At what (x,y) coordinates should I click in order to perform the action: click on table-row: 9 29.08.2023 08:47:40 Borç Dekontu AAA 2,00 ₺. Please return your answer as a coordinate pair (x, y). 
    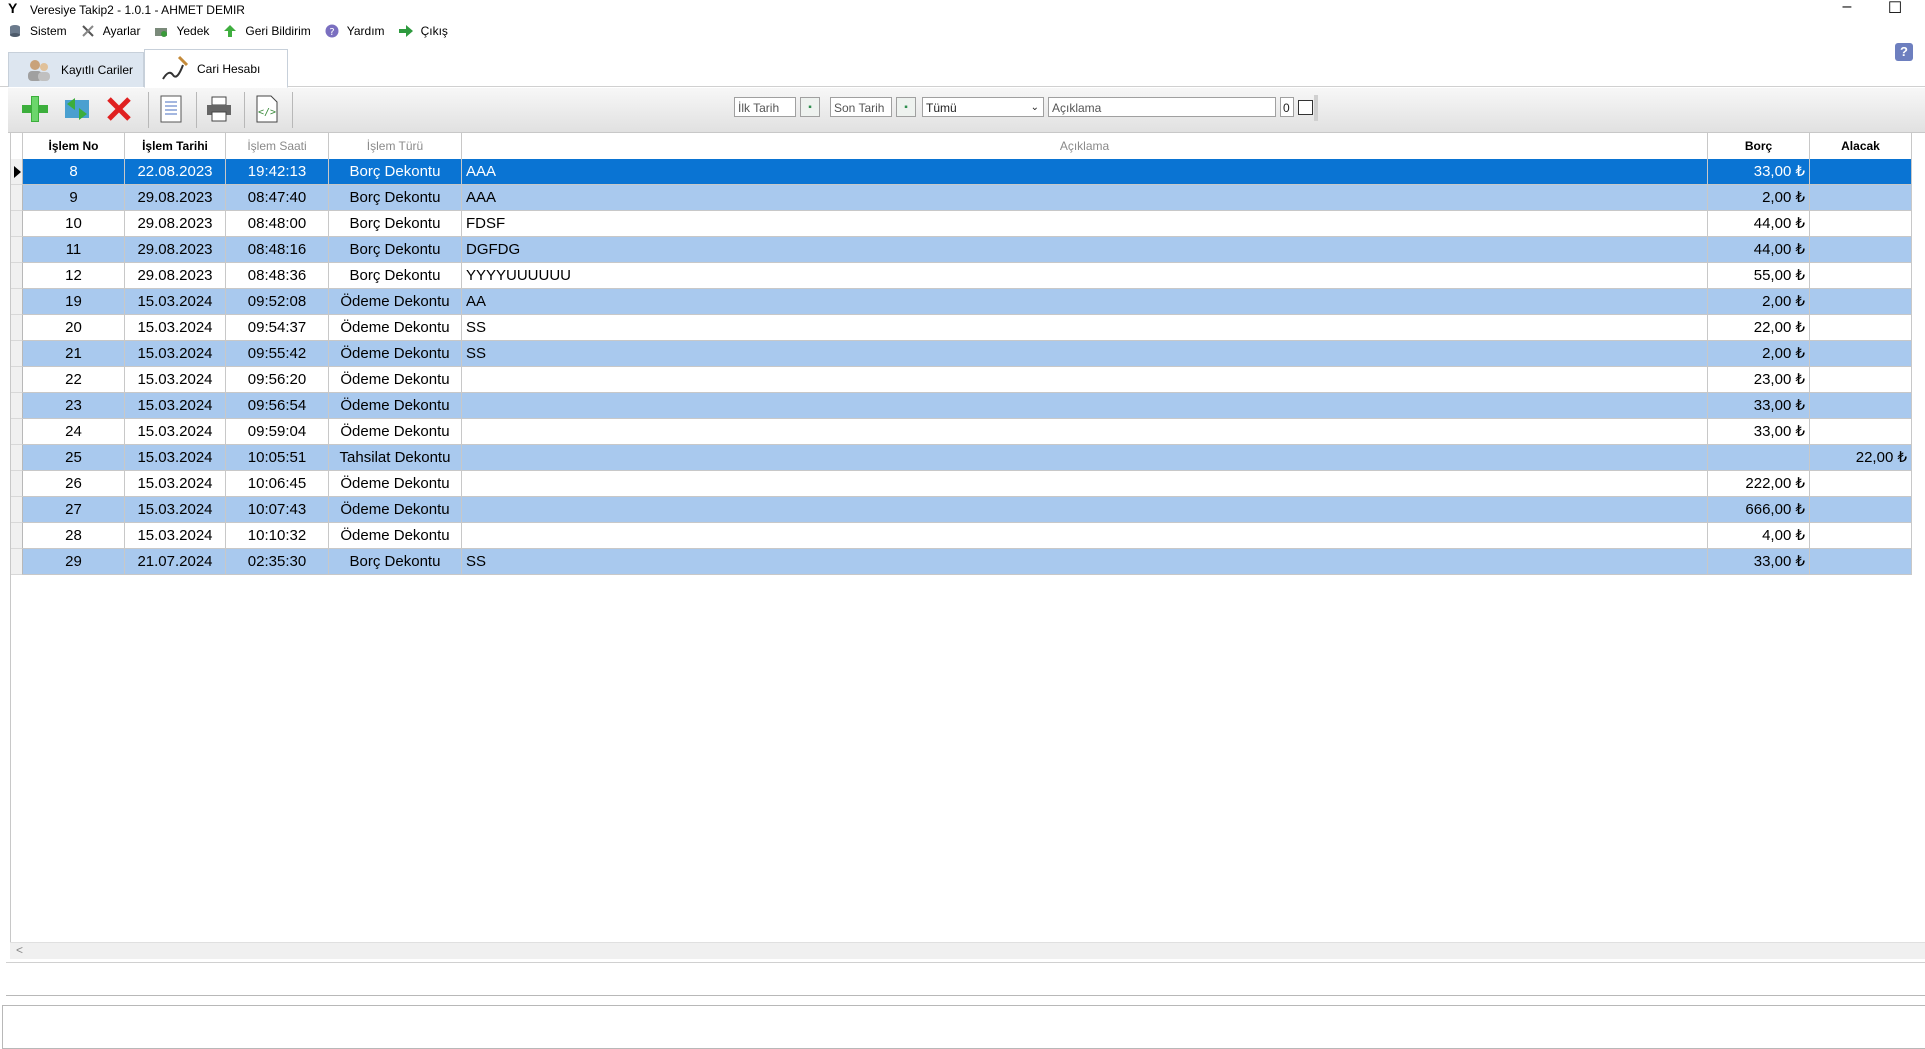
    Looking at the image, I should click on (961, 198).